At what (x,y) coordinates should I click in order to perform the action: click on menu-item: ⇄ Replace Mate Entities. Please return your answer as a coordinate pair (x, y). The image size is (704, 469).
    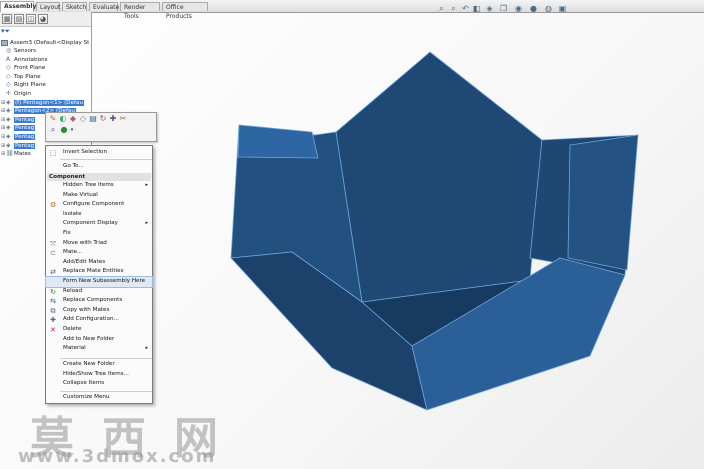
    Looking at the image, I should click on (99, 272).